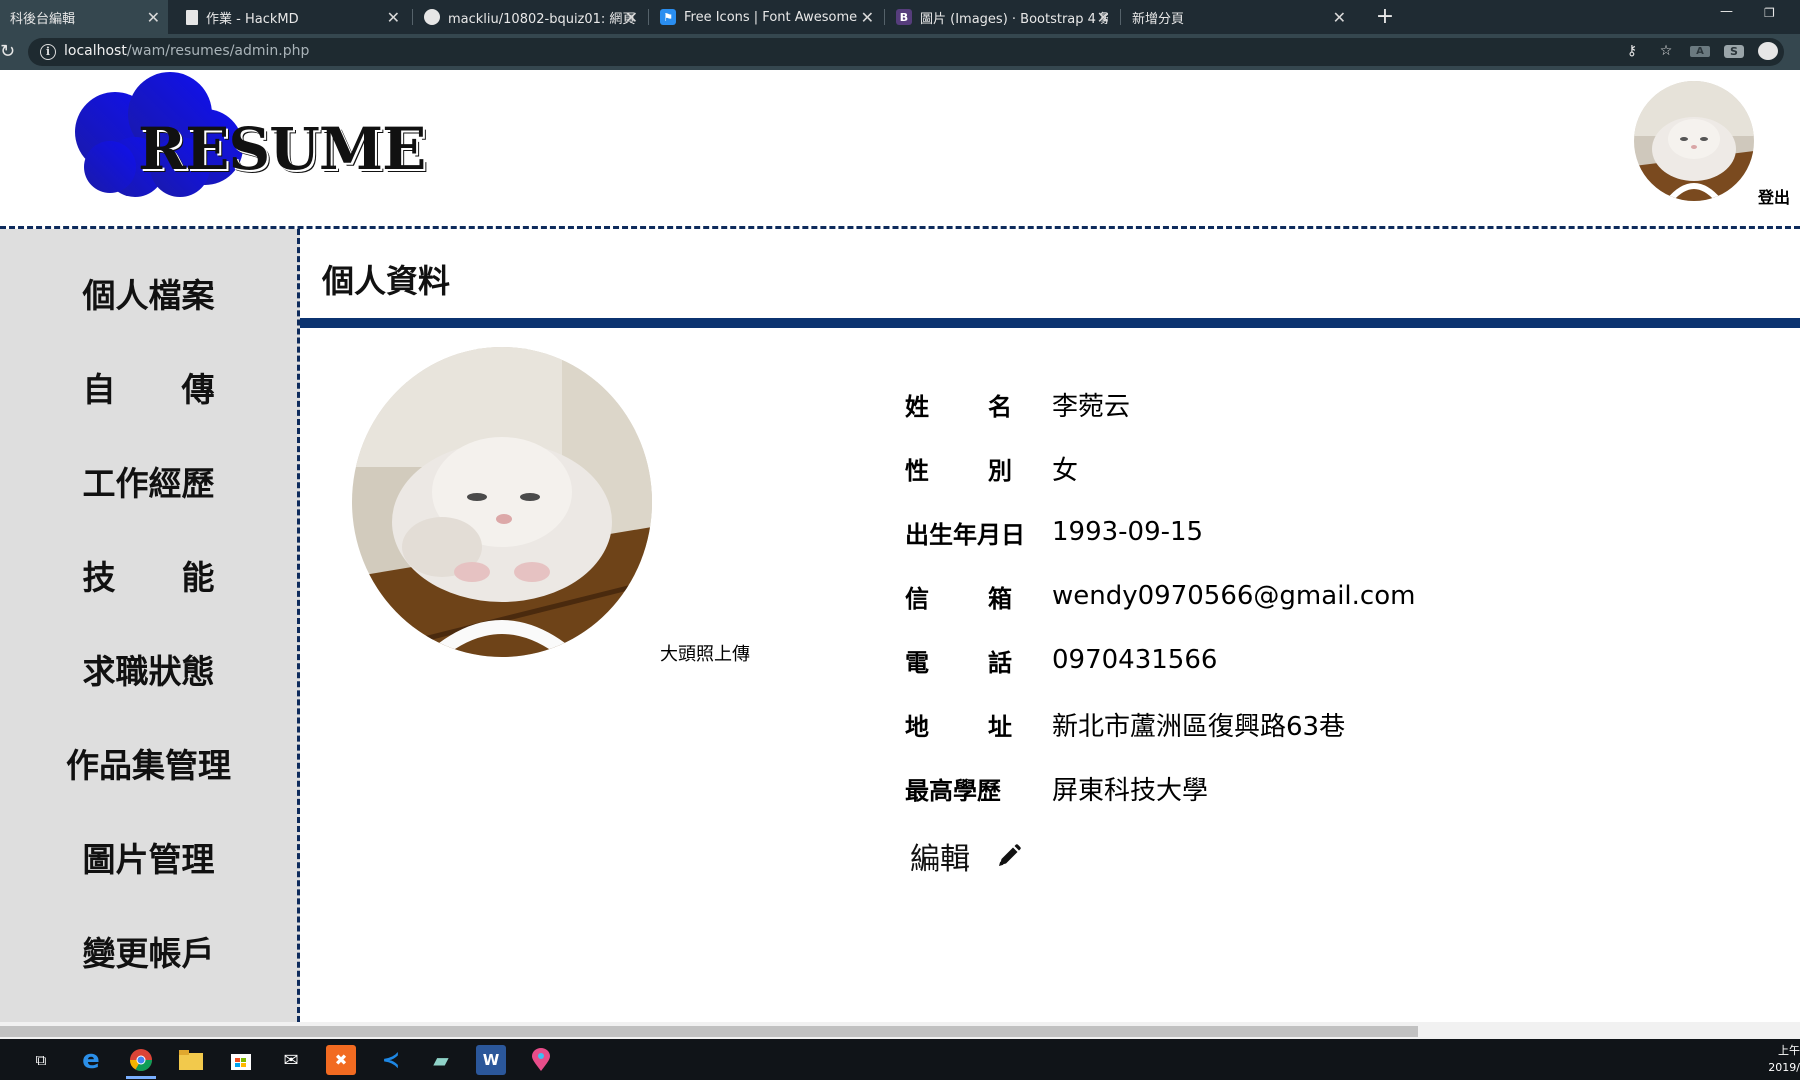  Describe the element at coordinates (432, 17) in the screenshot. I see `github-icon` at that location.